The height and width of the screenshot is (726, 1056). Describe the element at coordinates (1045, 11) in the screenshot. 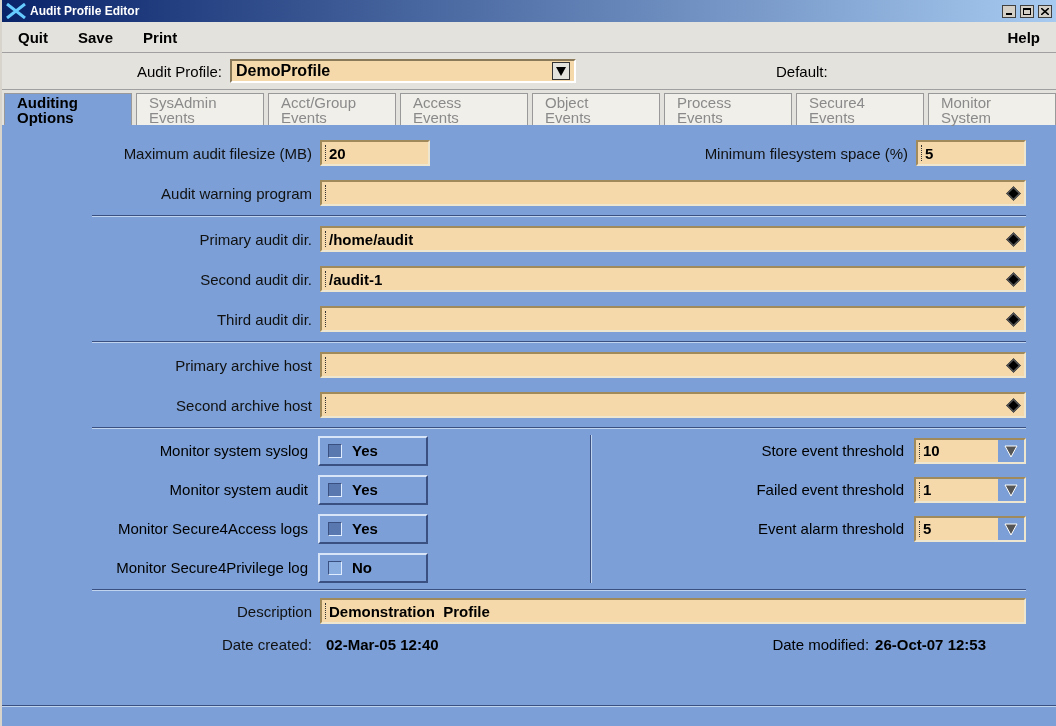

I see `close-icon` at that location.